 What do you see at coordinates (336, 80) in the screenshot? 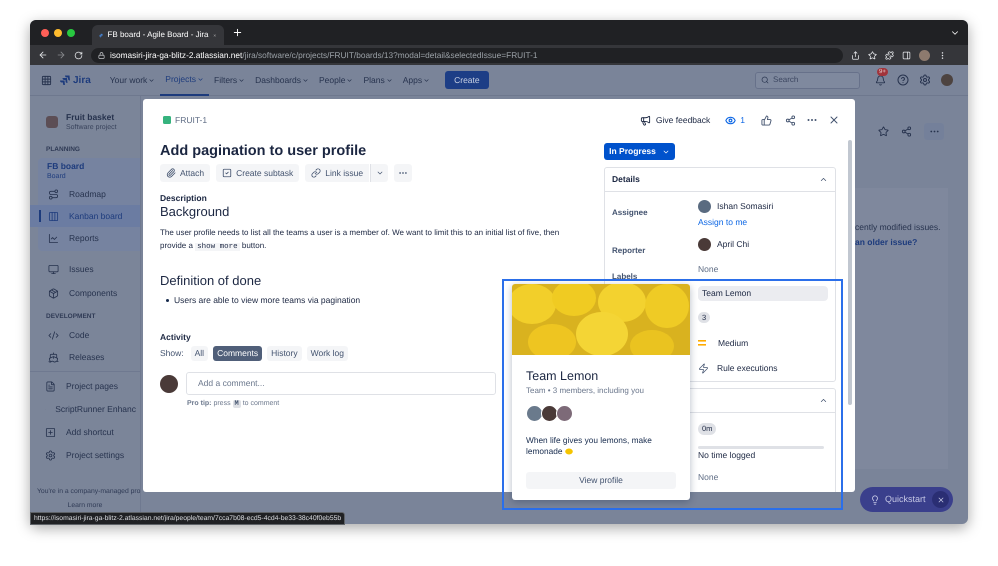
I see `nav-menu-item: People` at bounding box center [336, 80].